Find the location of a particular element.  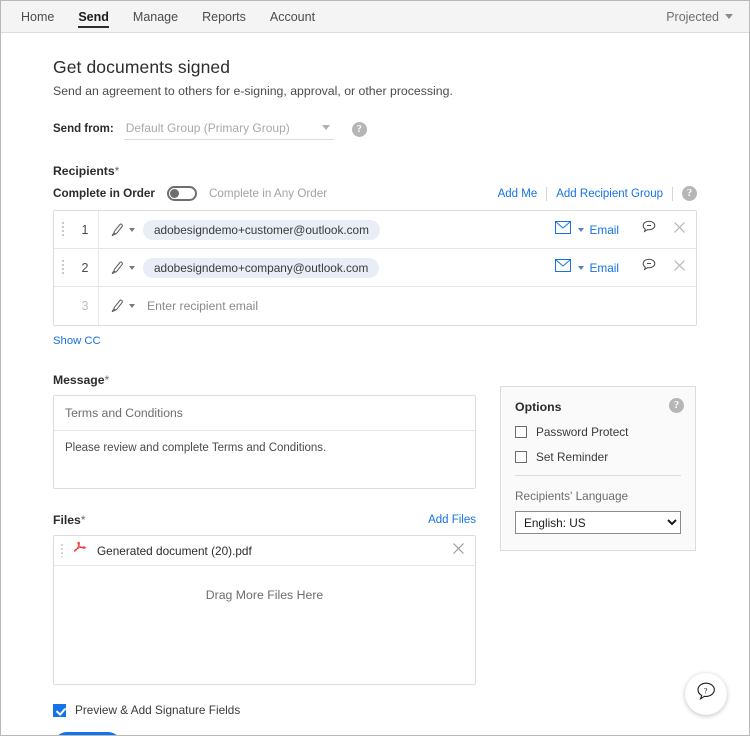

message-section-label: Message* is located at coordinates (264, 380).